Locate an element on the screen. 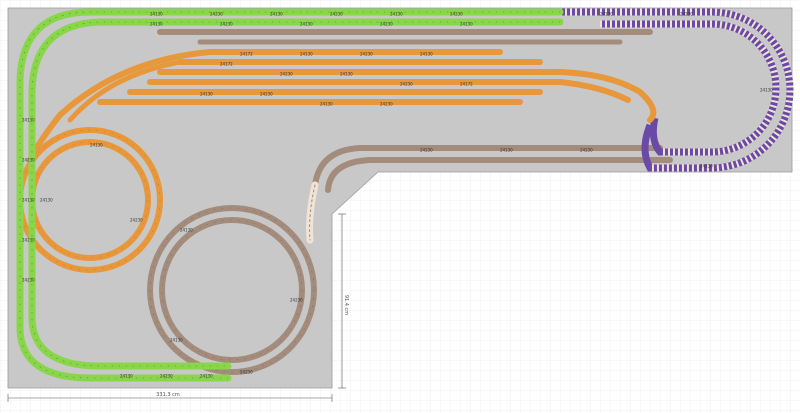 This screenshot has height=413, width=800. width-dimension-label: 331.3 cm is located at coordinates (168, 395).